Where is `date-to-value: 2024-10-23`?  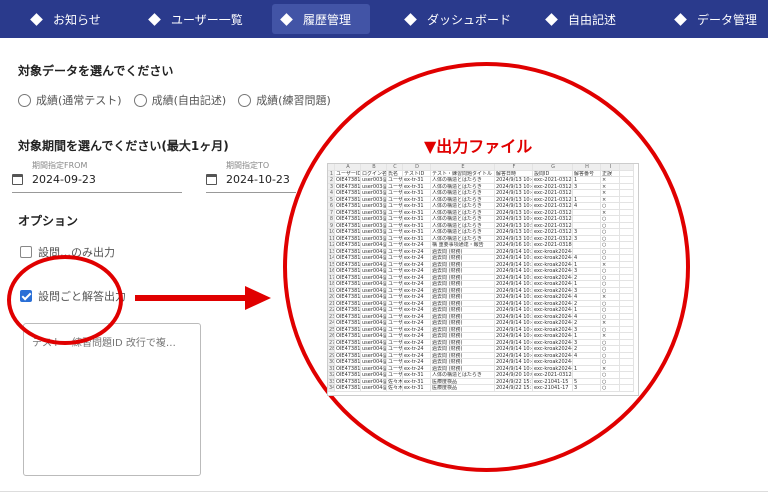 date-to-value: 2024-10-23 is located at coordinates (258, 179).